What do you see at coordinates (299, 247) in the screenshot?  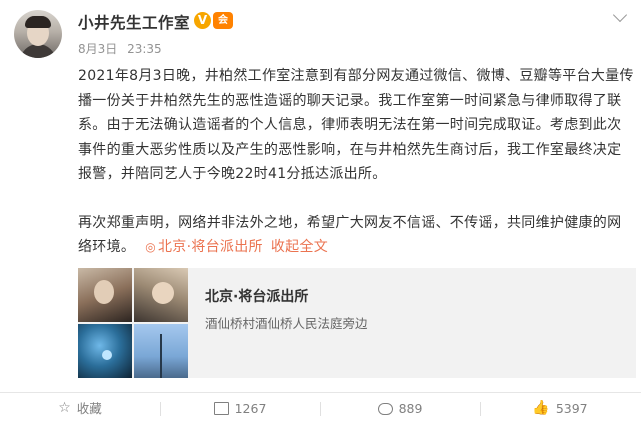 I see `collapse-full-text-link: 收起全文` at bounding box center [299, 247].